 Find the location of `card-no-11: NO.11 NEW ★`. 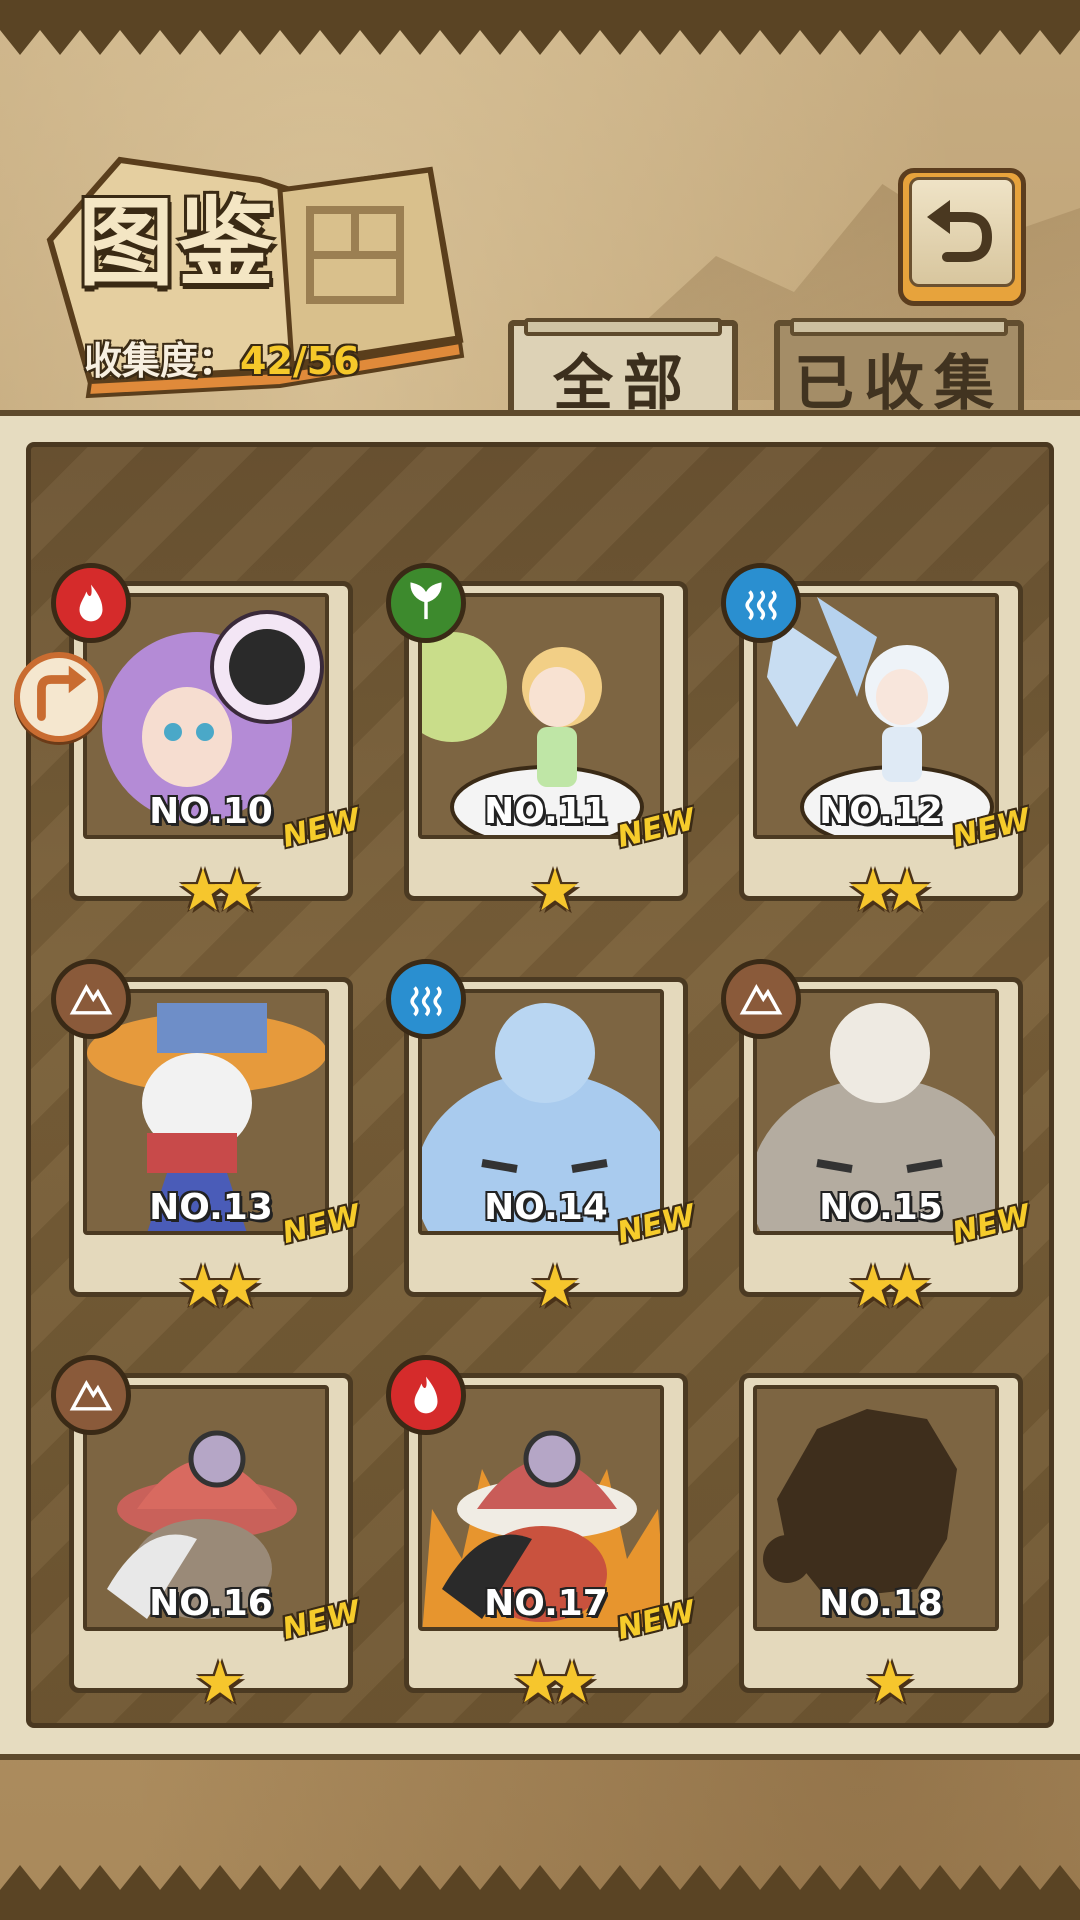

card-no-11: NO.11 NEW ★ is located at coordinates (542, 741).